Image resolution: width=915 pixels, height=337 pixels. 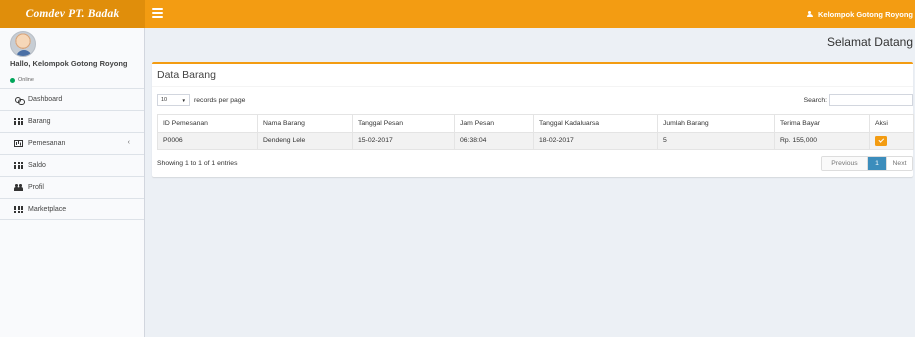 I want to click on next-page-button: Next, so click(x=899, y=163).